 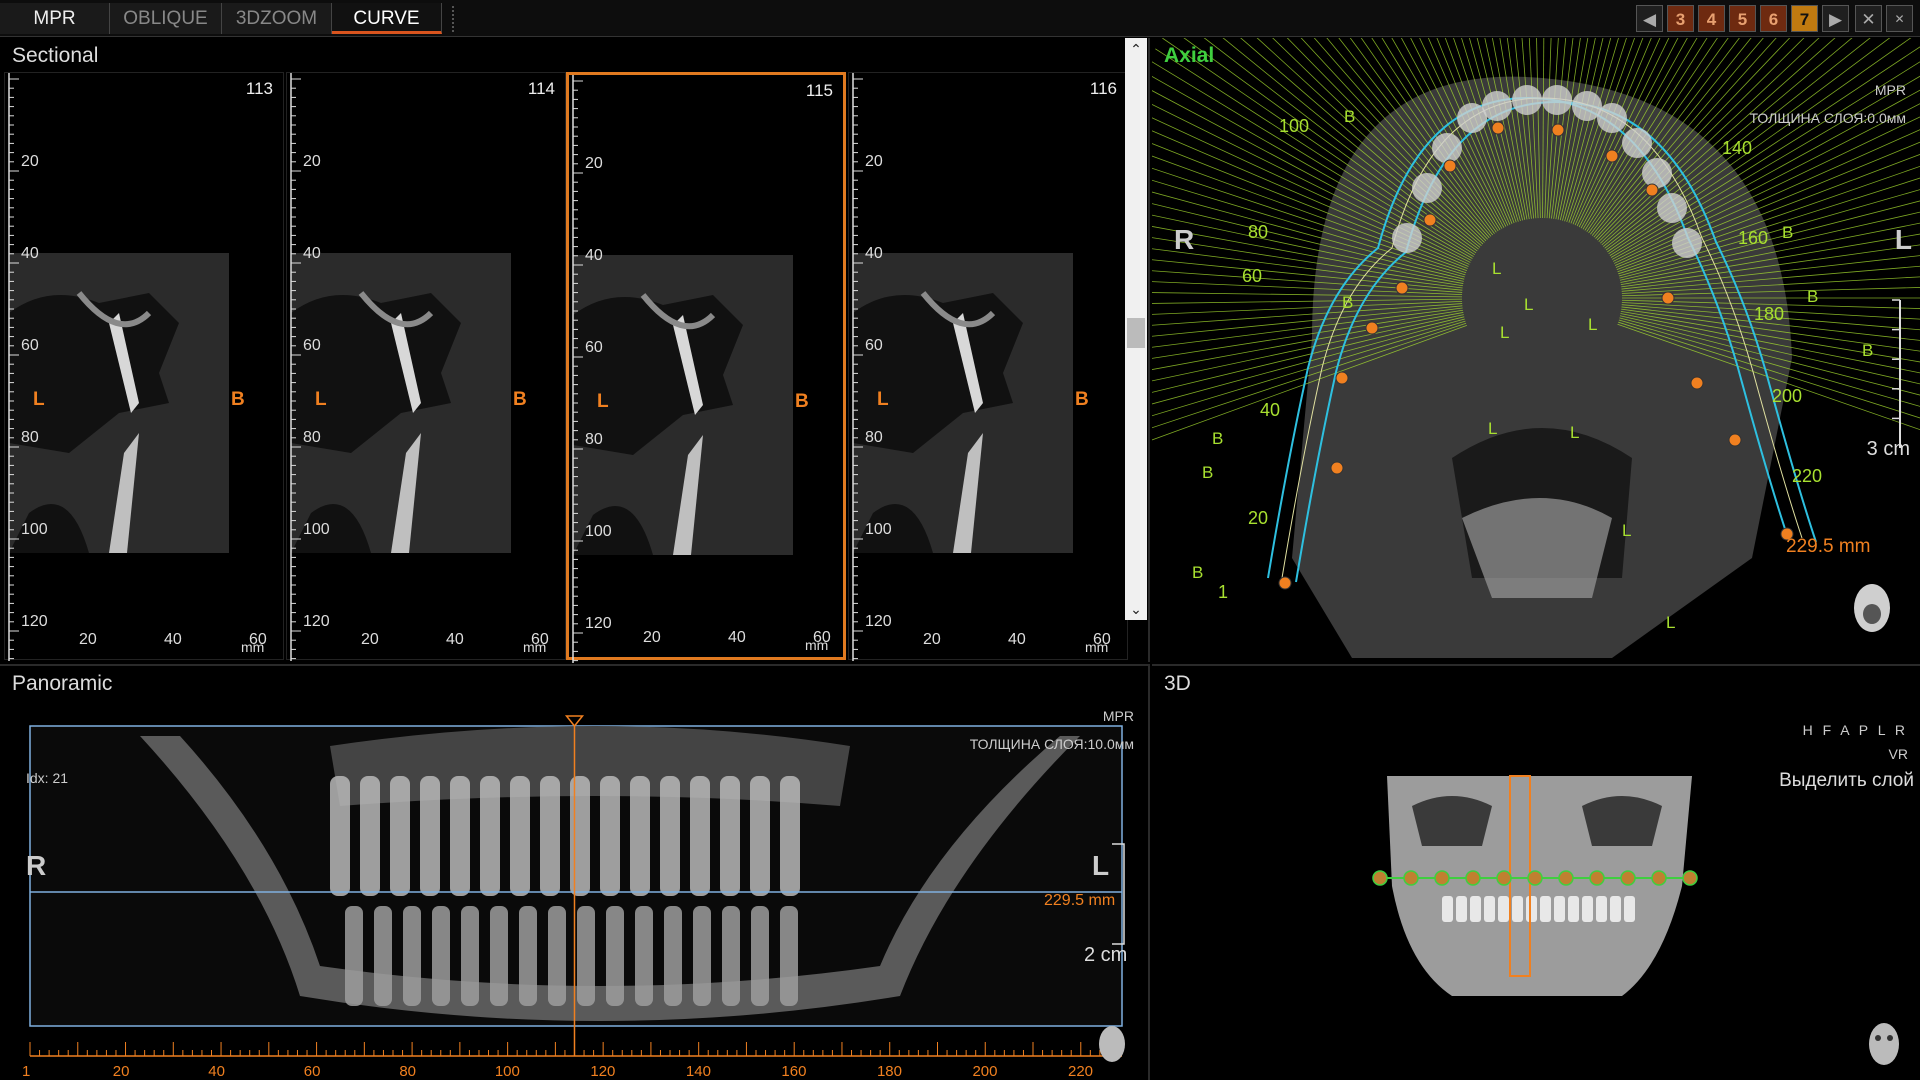 I want to click on panoramic-mode-label: MPR, so click(x=1118, y=716).